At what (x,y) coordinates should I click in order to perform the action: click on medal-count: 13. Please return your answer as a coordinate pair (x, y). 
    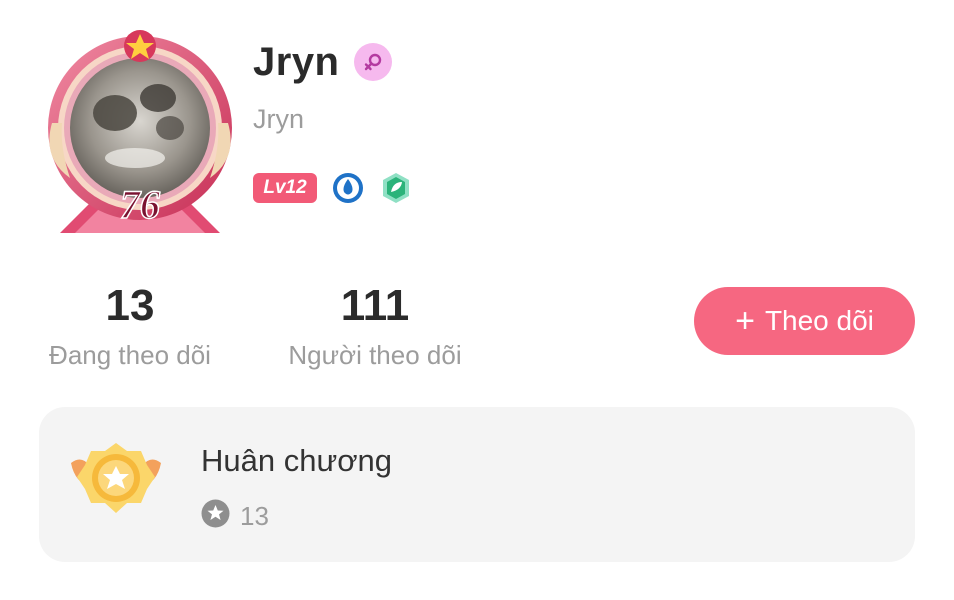
    Looking at the image, I should click on (254, 515).